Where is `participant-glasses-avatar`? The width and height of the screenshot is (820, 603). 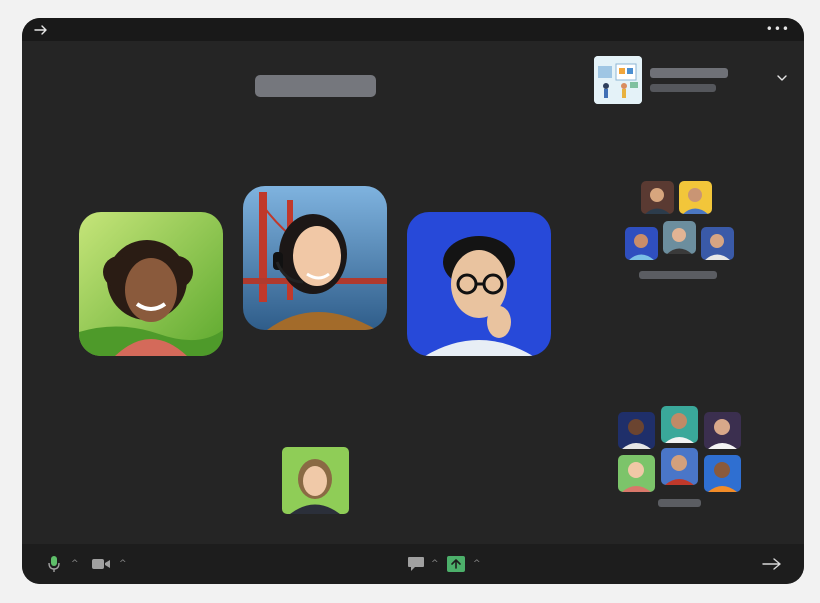 participant-glasses-avatar is located at coordinates (479, 284).